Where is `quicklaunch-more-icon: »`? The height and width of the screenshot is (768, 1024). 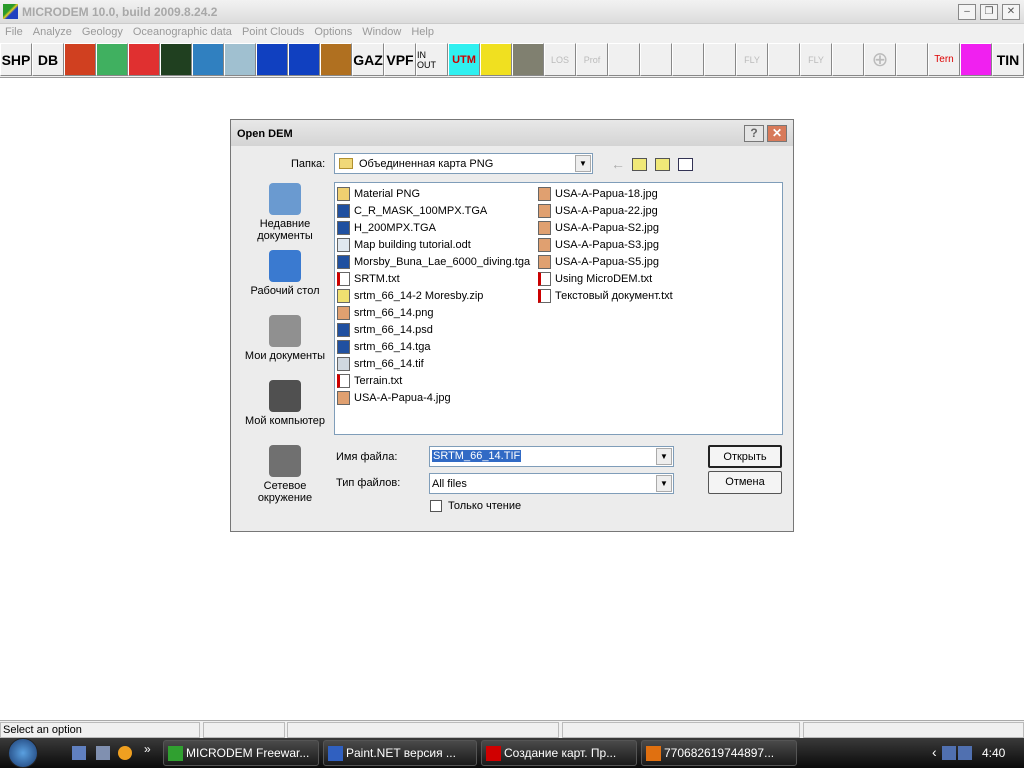 quicklaunch-more-icon: » is located at coordinates (147, 749).